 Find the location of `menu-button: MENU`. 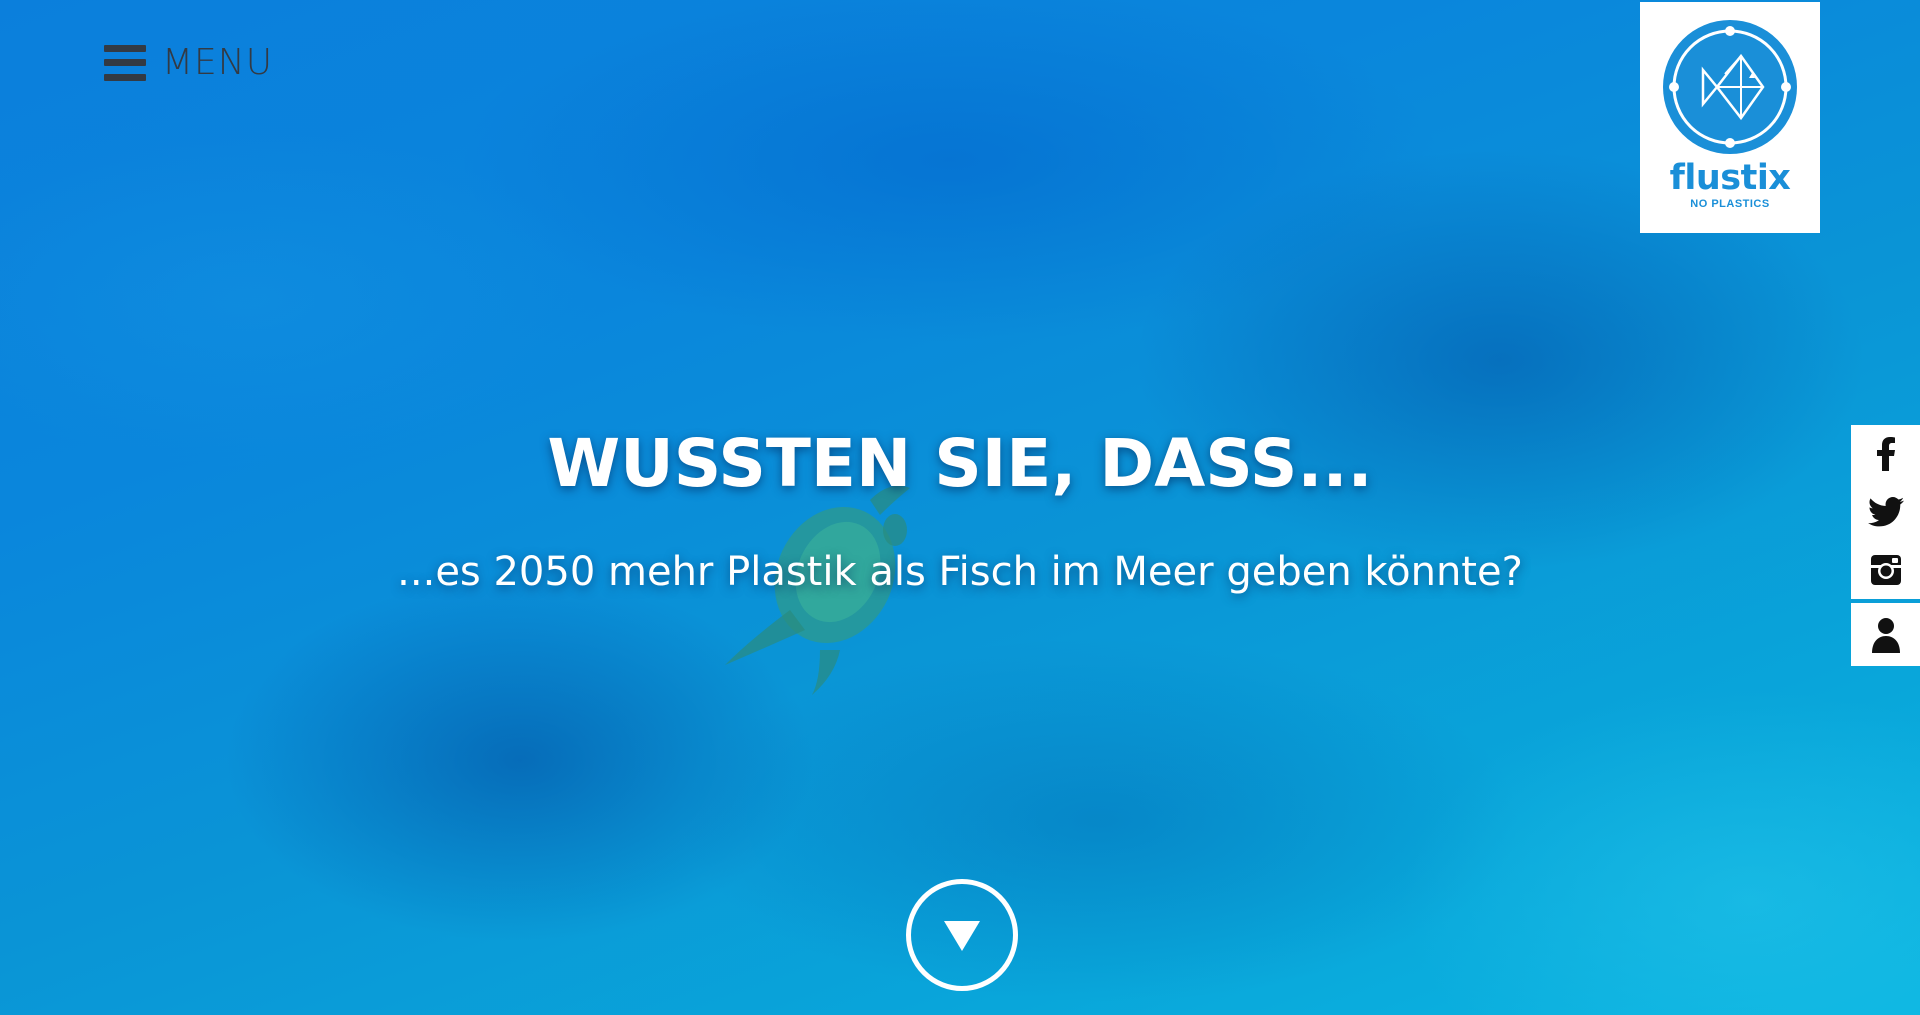

menu-button: MENU is located at coordinates (188, 62).